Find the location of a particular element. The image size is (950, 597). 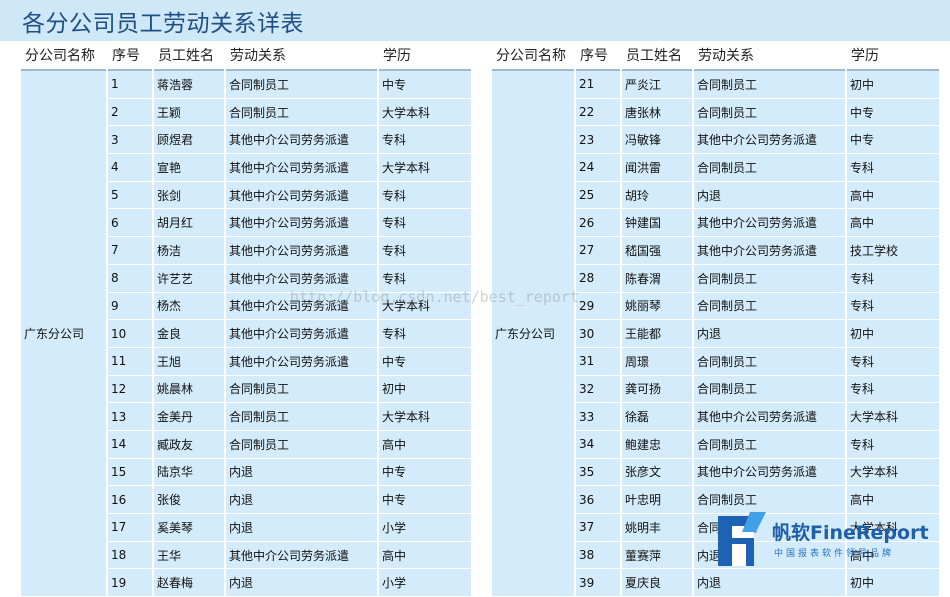

employee-name: 顾煜君 is located at coordinates (189, 140).